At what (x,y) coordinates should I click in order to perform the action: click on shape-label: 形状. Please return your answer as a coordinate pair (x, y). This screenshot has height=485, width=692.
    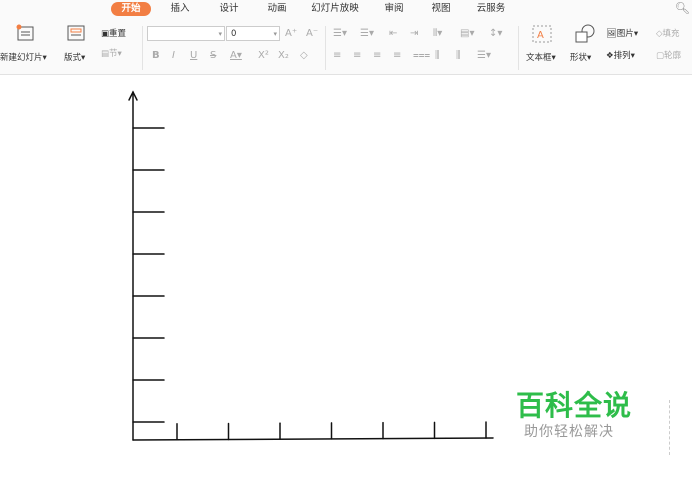
    Looking at the image, I should click on (579, 58).